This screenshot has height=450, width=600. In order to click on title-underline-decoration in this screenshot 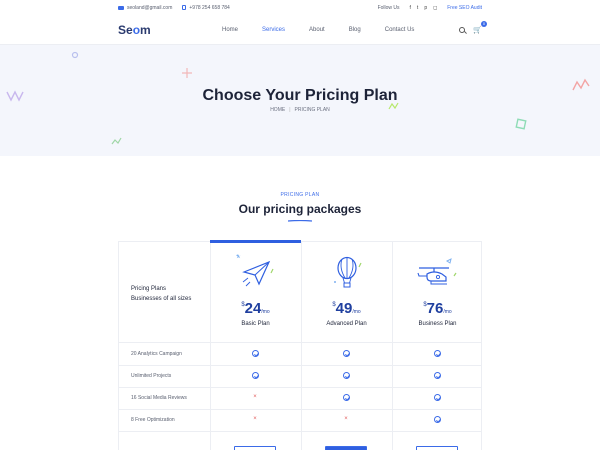, I will do `click(300, 221)`.